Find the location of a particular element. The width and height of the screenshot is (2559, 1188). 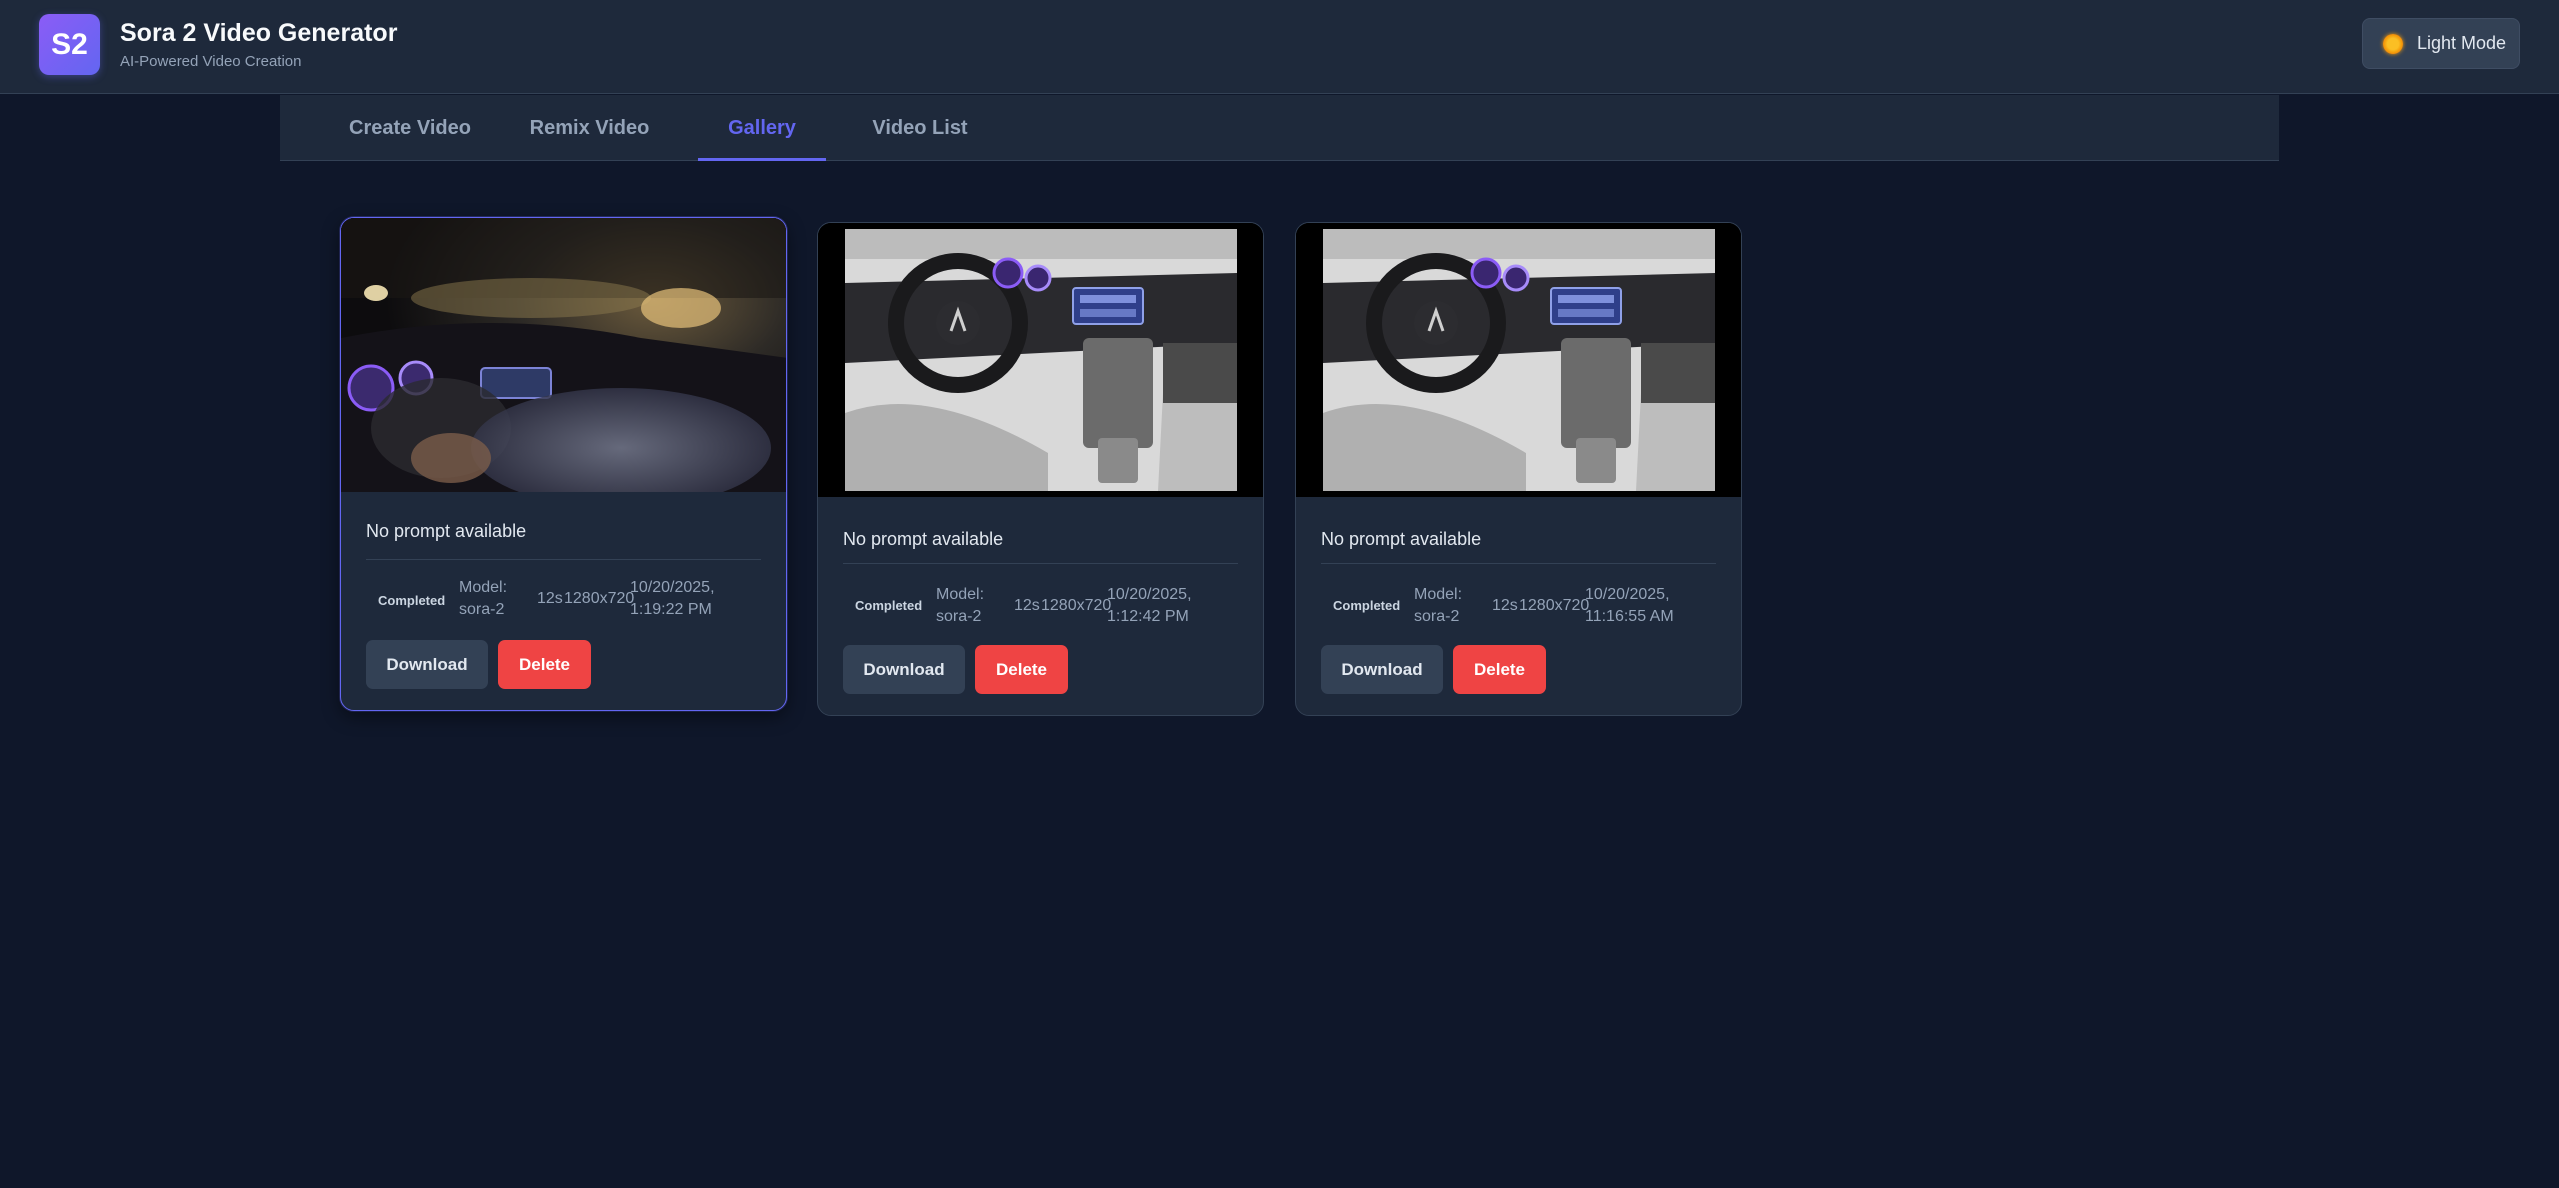

created-date: 10/20/2025, 1:12:42 PM is located at coordinates (1149, 606).